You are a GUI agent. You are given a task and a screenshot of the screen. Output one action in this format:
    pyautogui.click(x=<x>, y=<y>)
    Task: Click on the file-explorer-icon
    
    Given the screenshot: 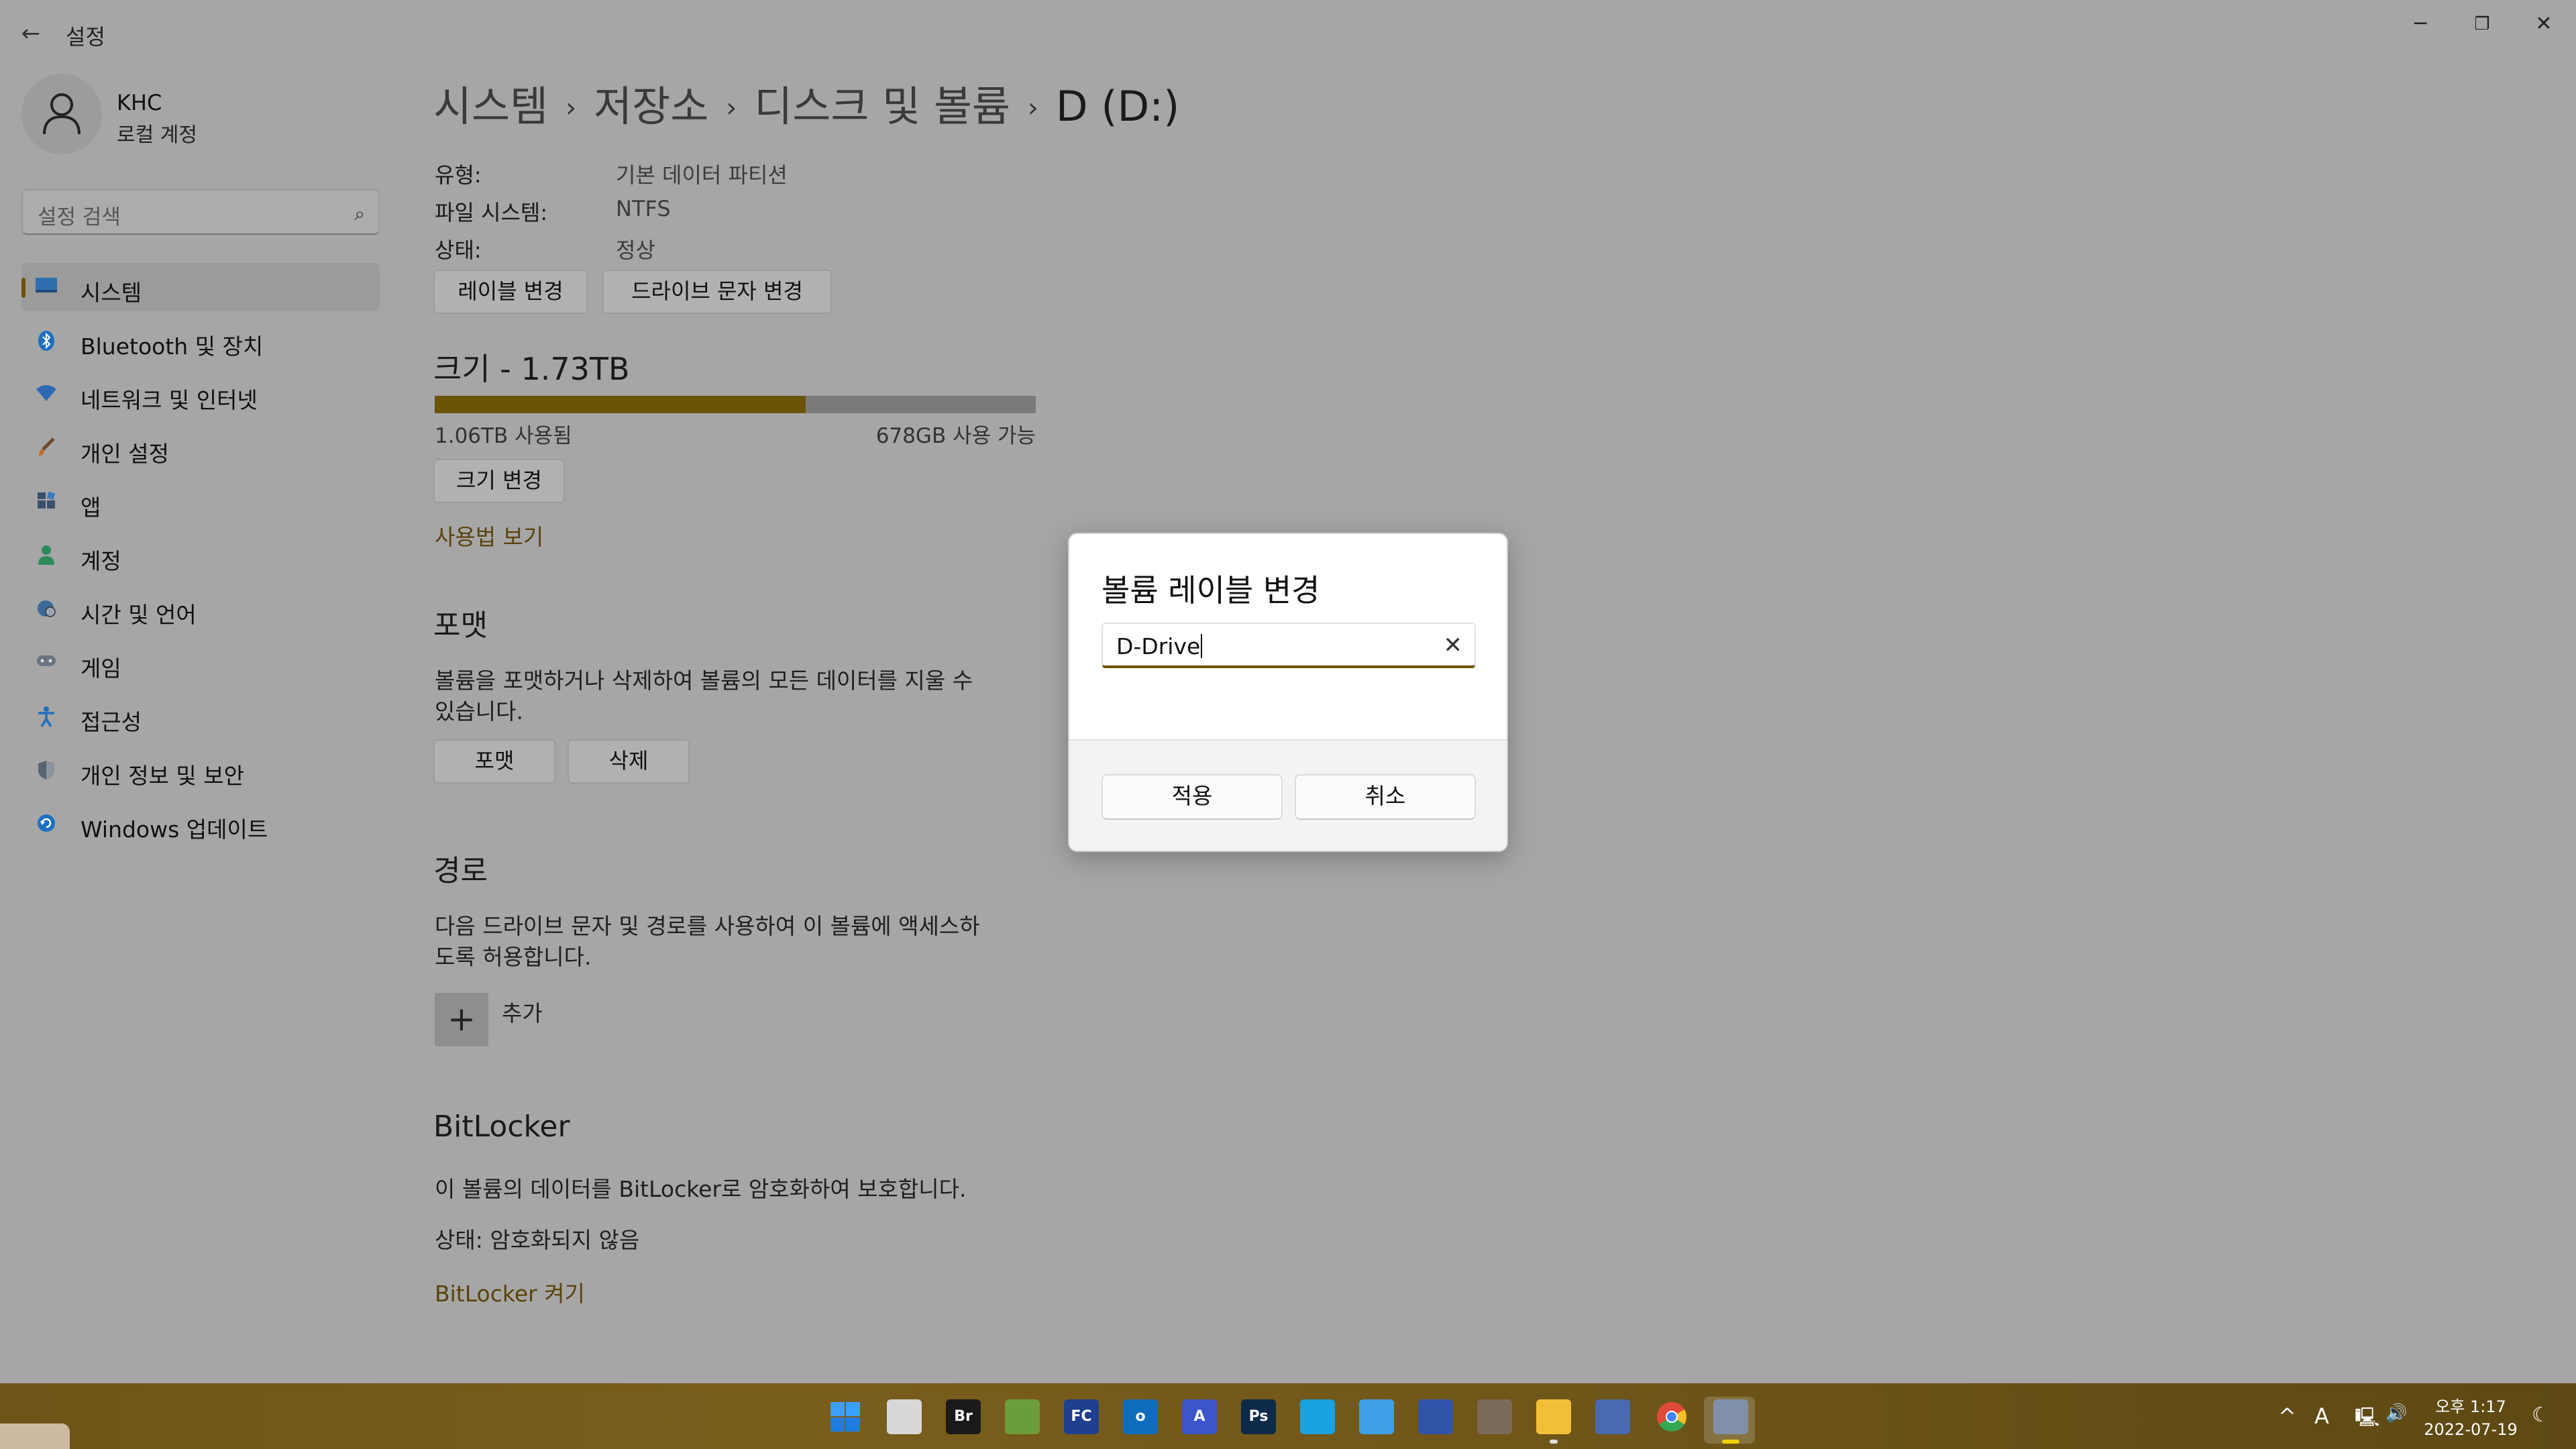 What is the action you would take?
    pyautogui.click(x=1553, y=1416)
    